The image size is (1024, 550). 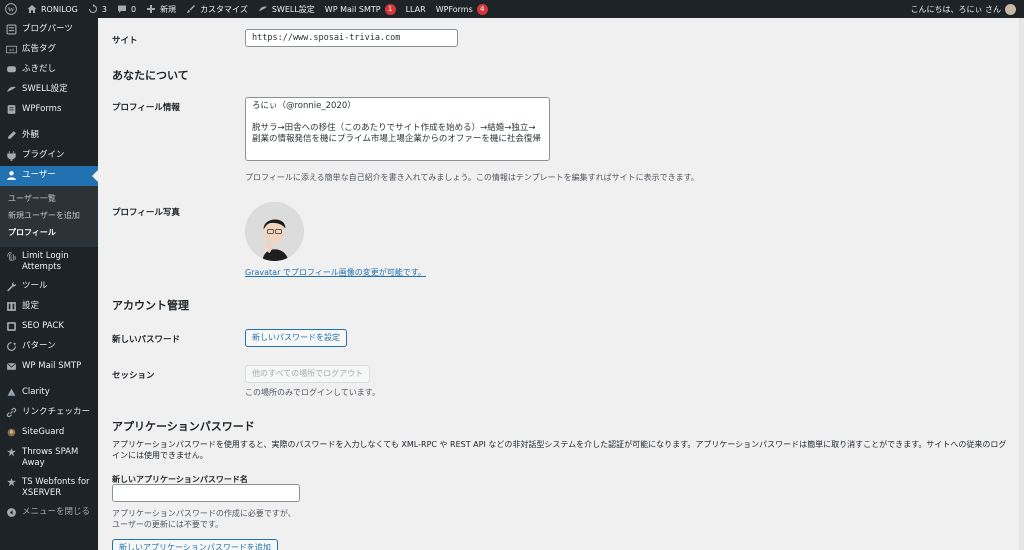 I want to click on settings-icon, so click(x=11, y=306).